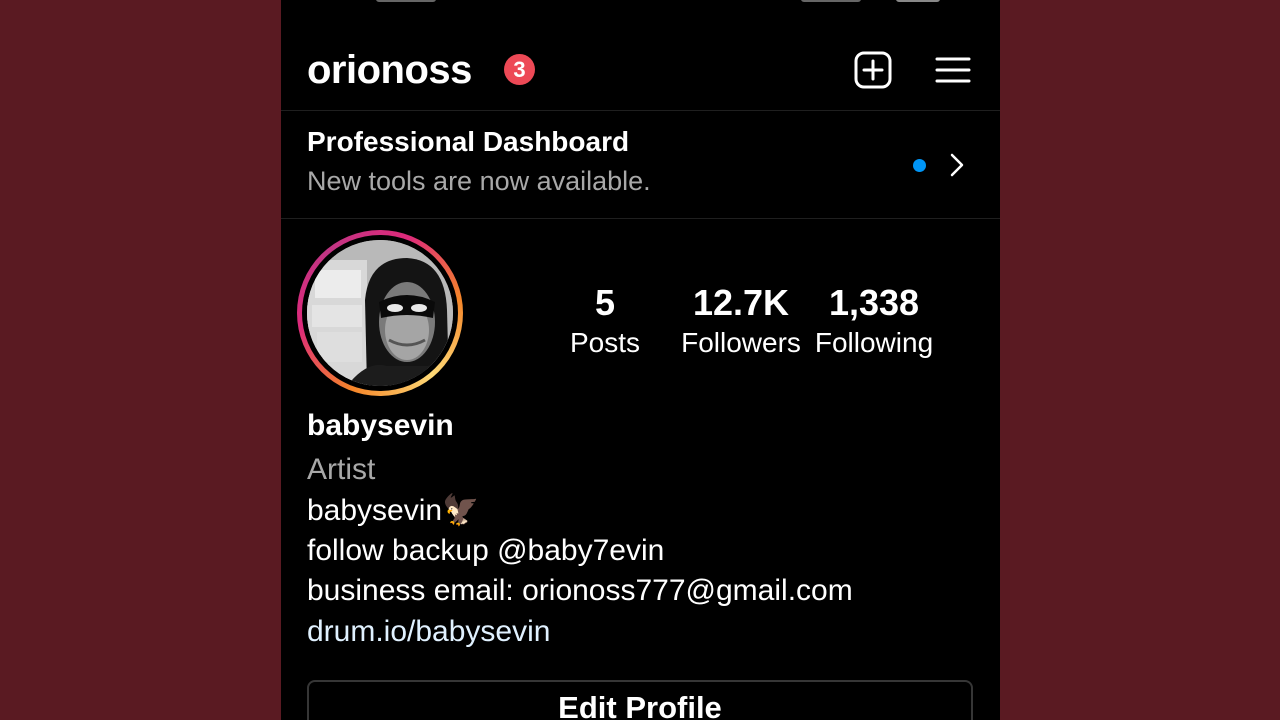  What do you see at coordinates (468, 141) in the screenshot?
I see `dashboard-title: Professional Dashboard` at bounding box center [468, 141].